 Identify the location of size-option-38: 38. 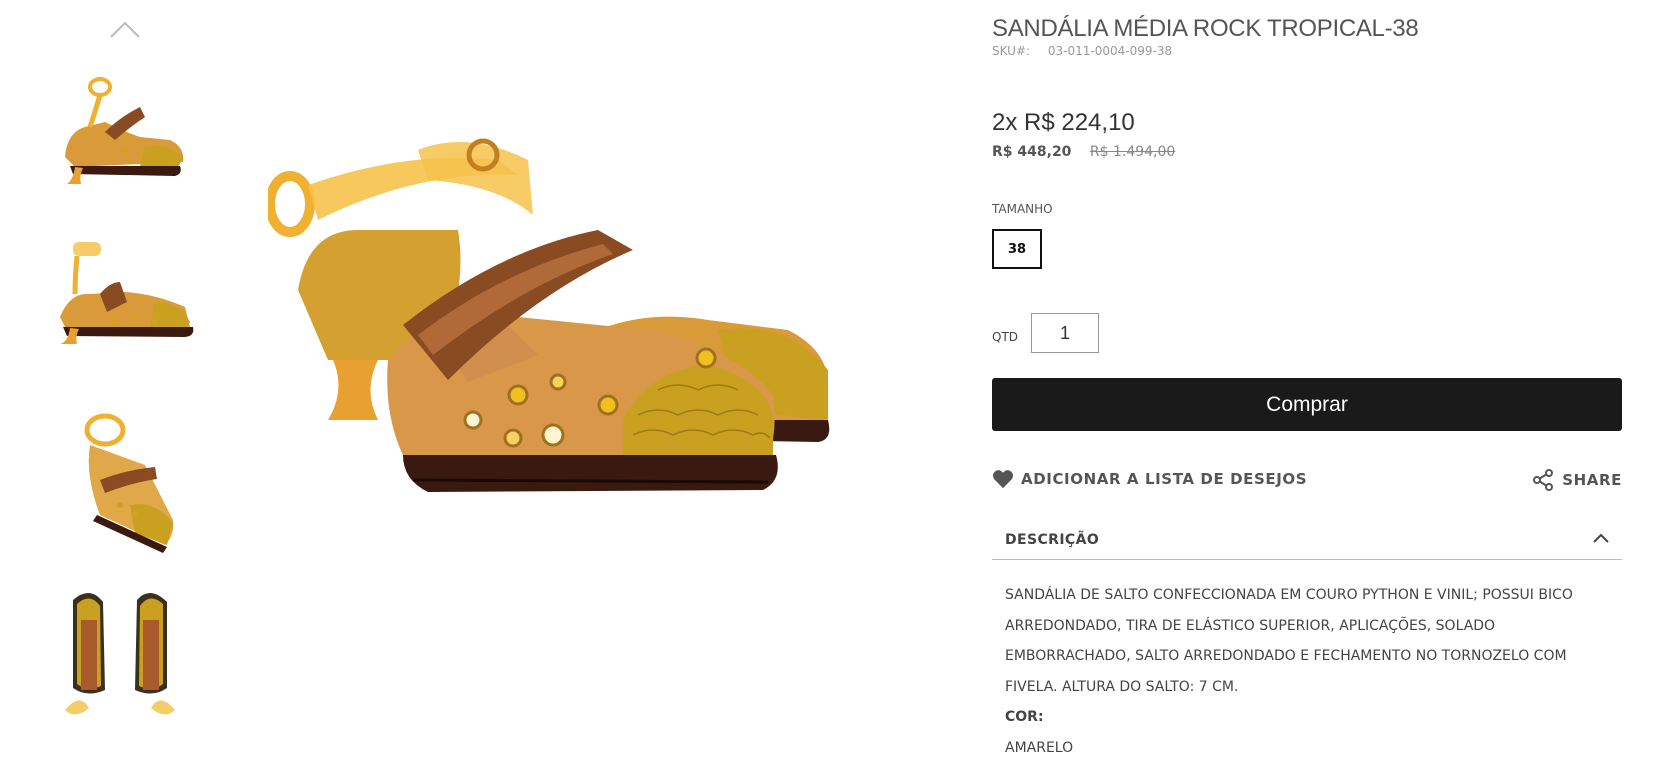
(1017, 249).